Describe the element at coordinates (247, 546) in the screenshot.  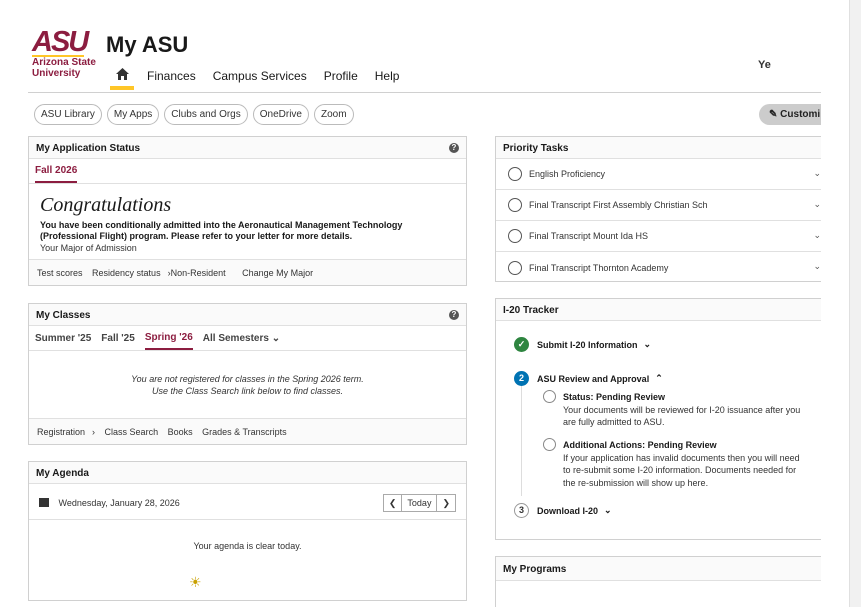
I see `agenda-empty-message: Your agenda is clear today.` at that location.